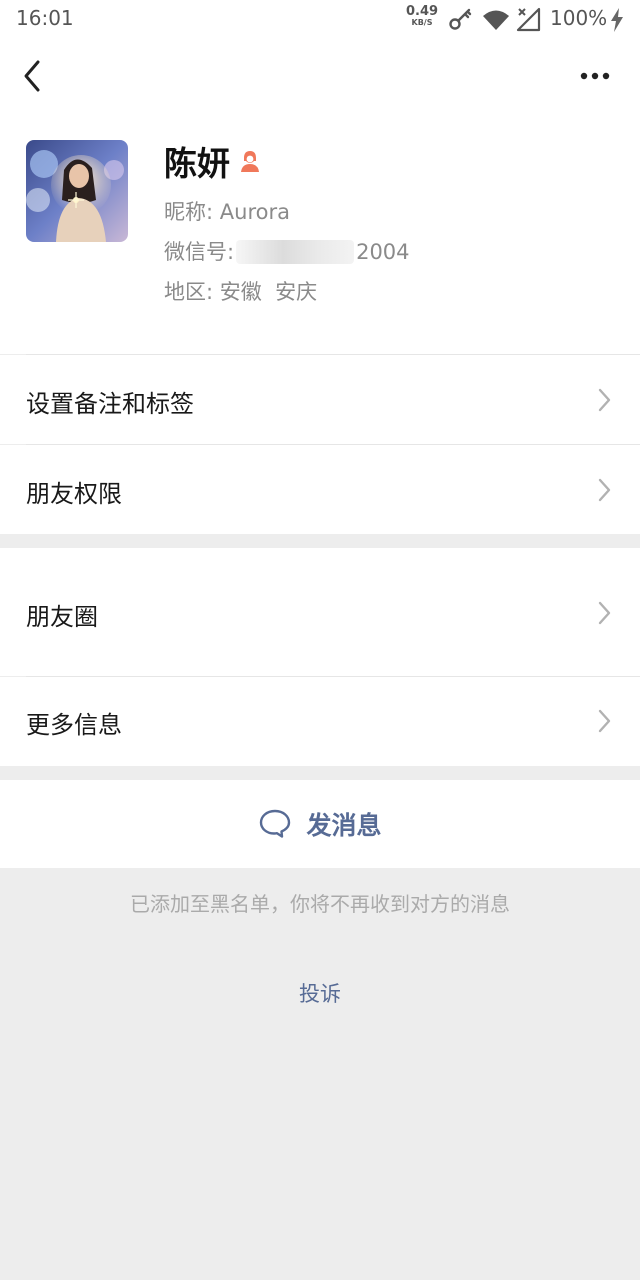  I want to click on blacklist-notice: 已添加至黑名单，你将不再收到对方的消息, so click(320, 904).